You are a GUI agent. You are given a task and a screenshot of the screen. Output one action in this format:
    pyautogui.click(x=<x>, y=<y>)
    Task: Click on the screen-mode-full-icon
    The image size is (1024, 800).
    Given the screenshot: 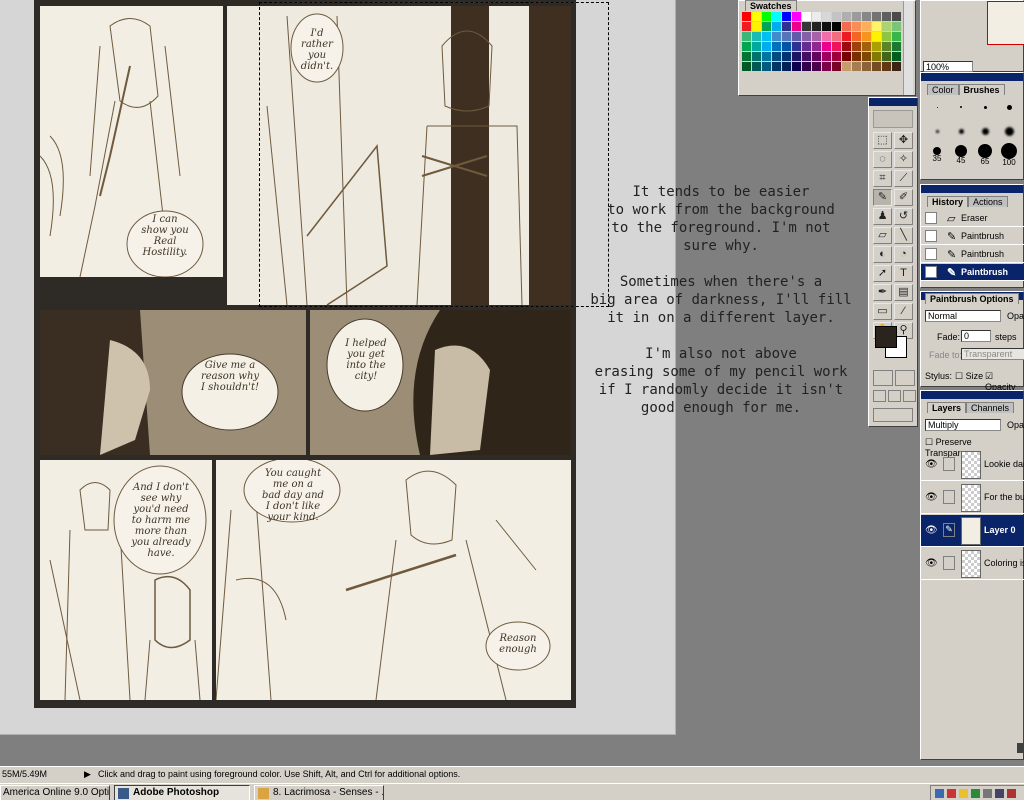 What is the action you would take?
    pyautogui.click(x=909, y=396)
    